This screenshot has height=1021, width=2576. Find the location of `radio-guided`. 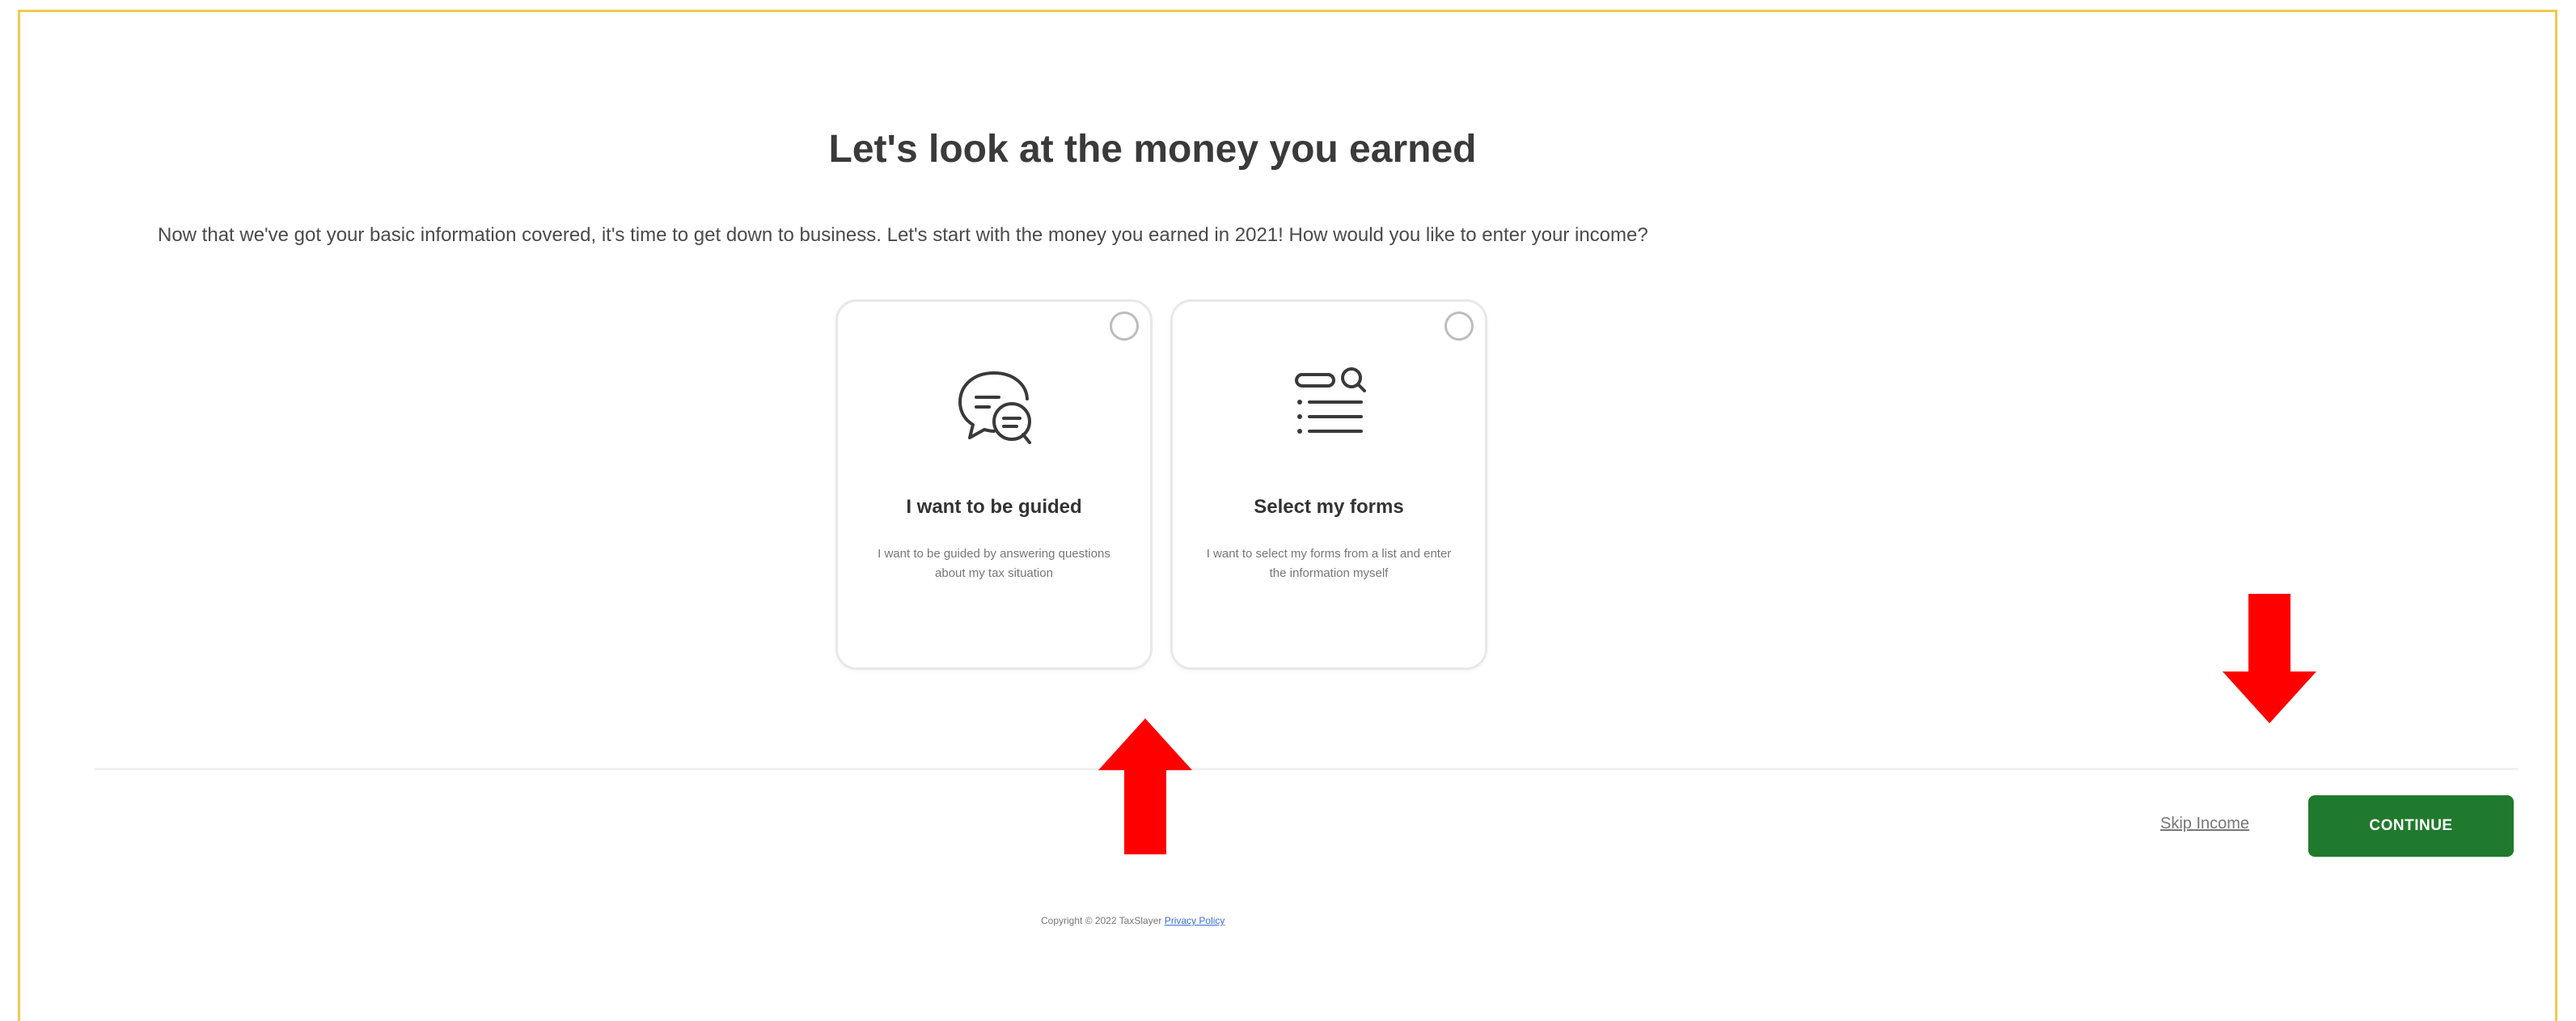

radio-guided is located at coordinates (1125, 326).